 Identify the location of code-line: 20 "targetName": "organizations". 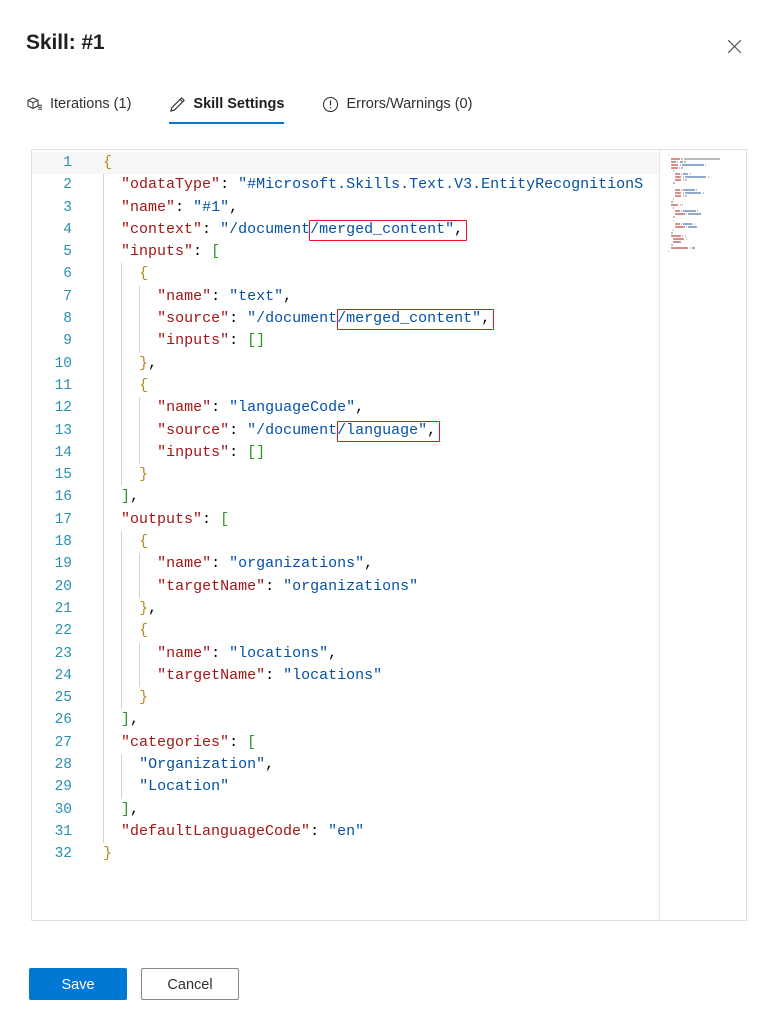
(345, 586).